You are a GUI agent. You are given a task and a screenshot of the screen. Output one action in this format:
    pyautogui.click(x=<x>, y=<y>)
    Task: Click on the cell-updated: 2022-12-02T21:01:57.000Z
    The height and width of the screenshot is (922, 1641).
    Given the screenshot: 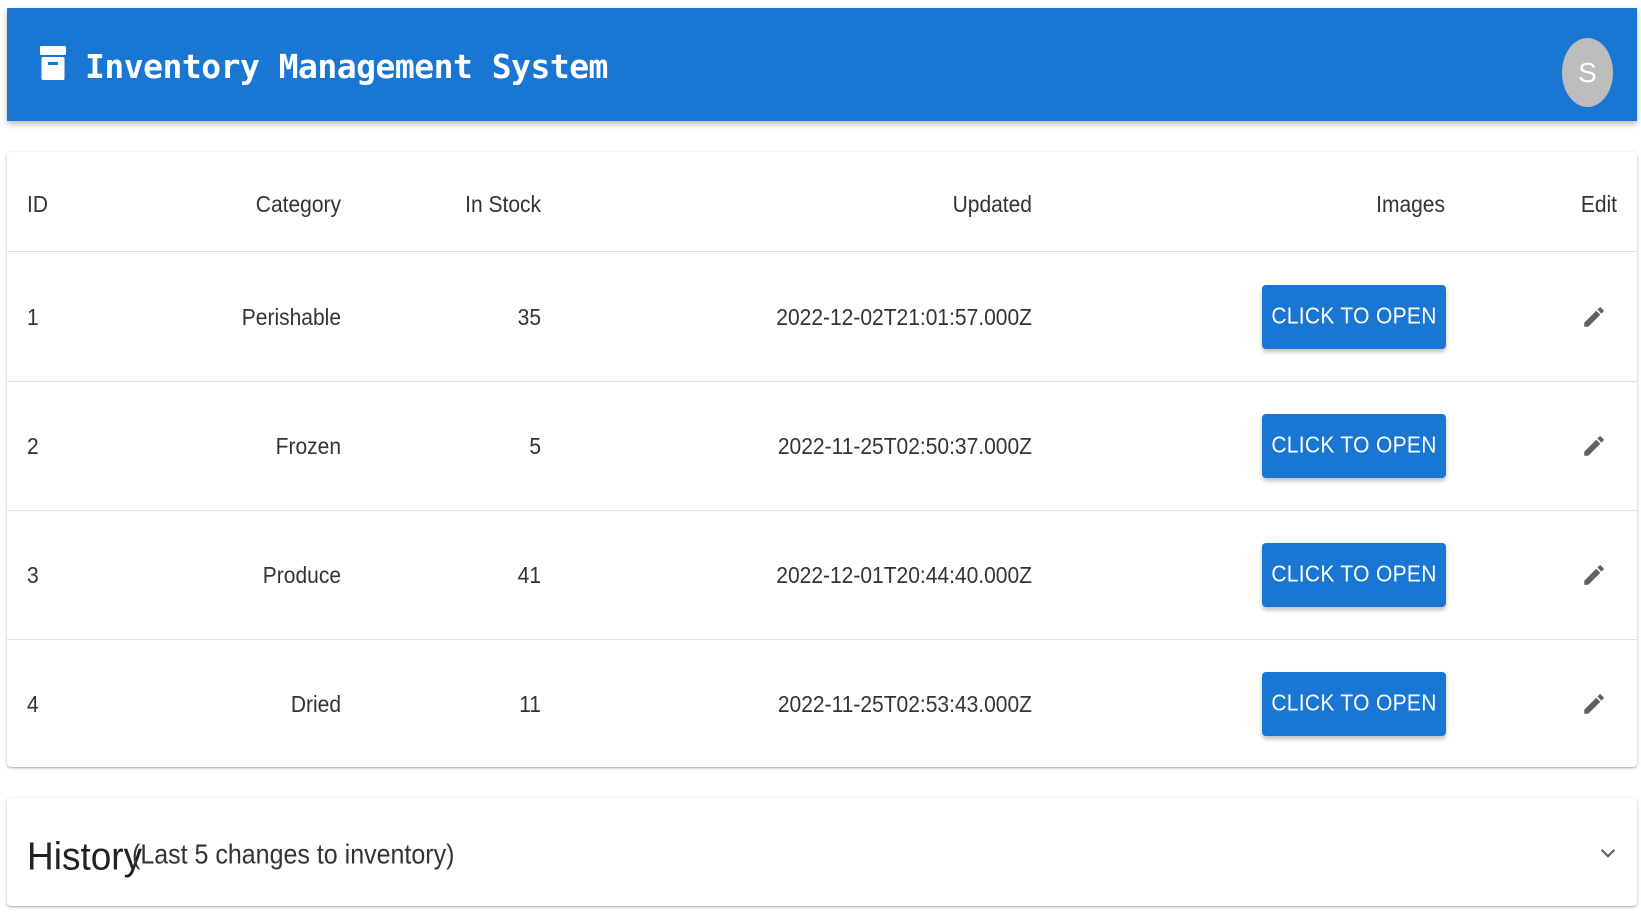 What is the action you would take?
    pyautogui.click(x=904, y=317)
    